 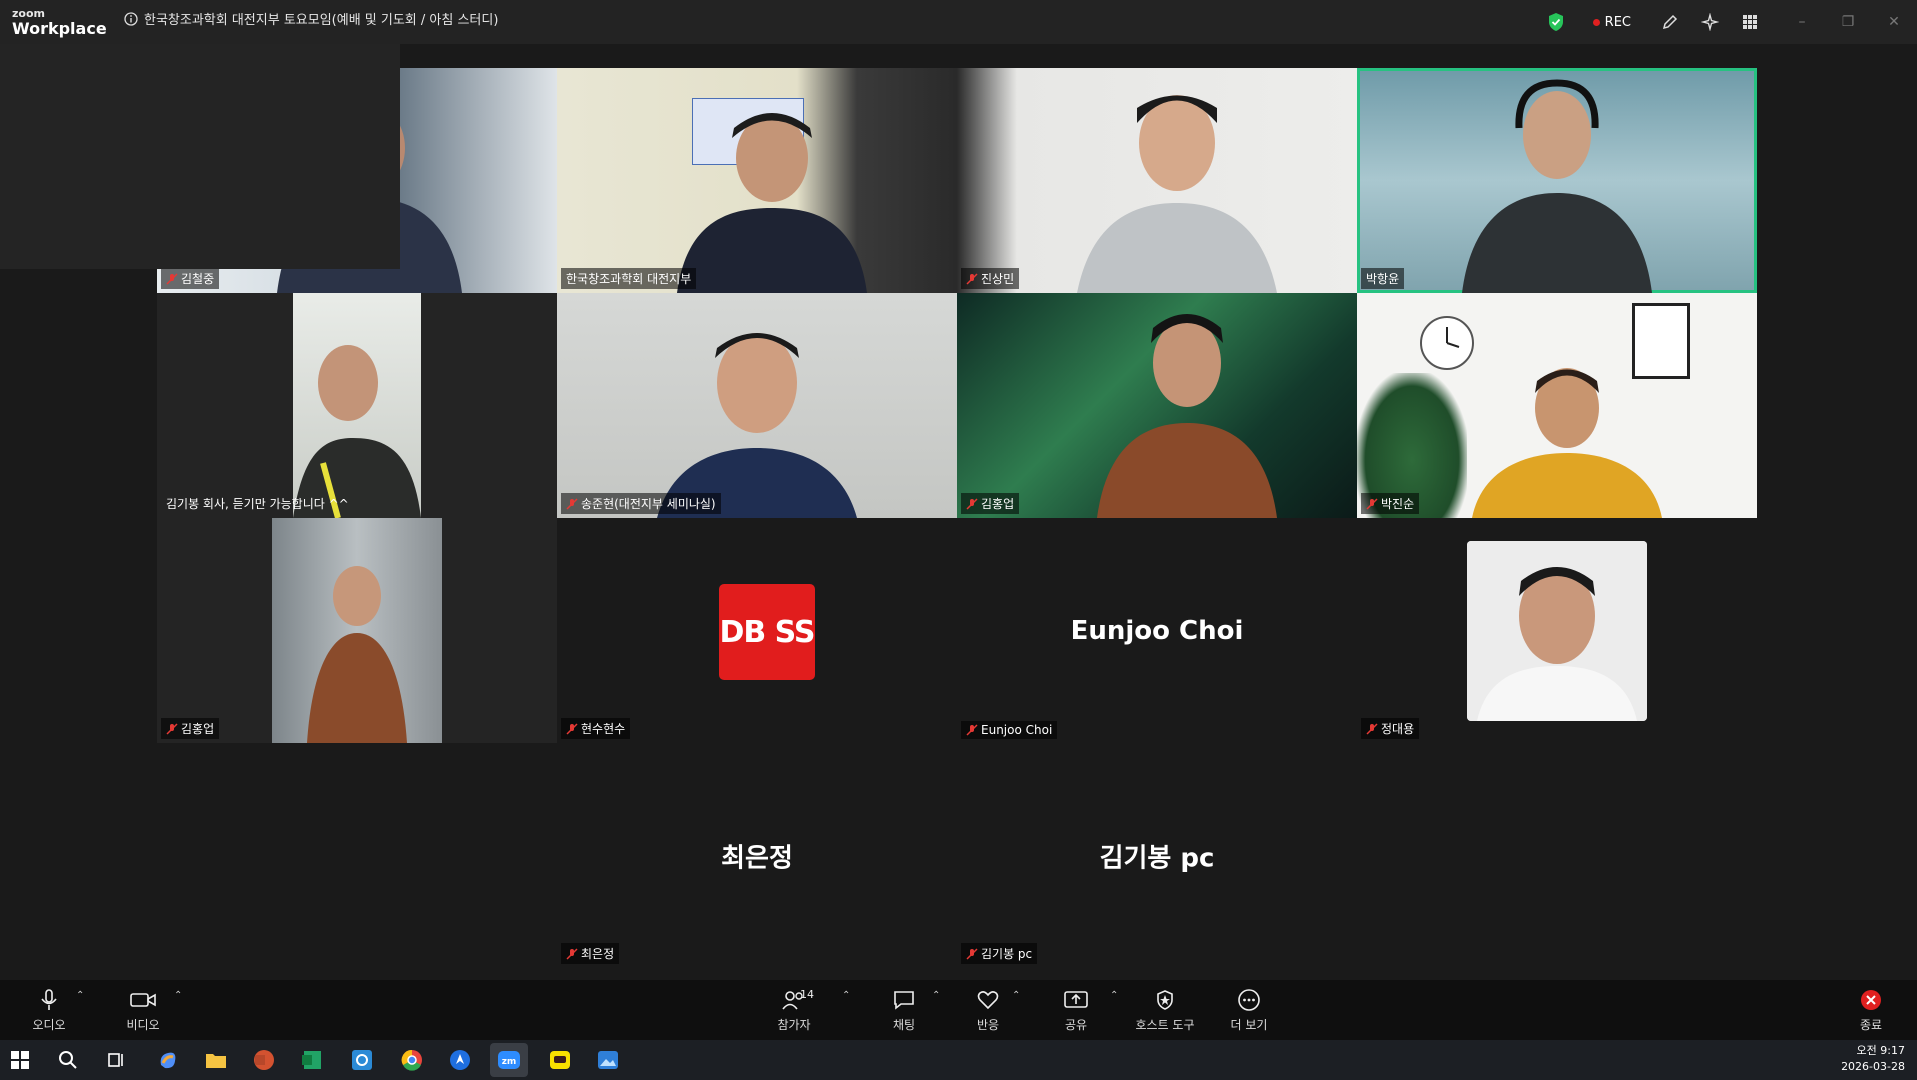 I want to click on share-options-caret: ⌃, so click(x=1114, y=995).